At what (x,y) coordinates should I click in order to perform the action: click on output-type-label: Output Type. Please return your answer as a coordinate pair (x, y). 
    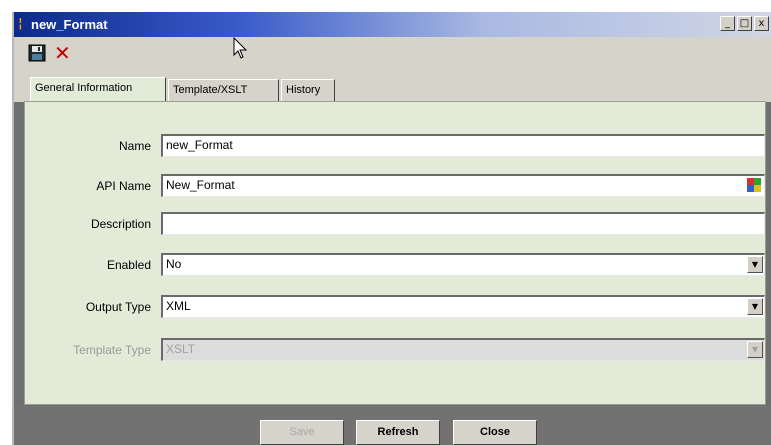
    Looking at the image, I should click on (118, 307).